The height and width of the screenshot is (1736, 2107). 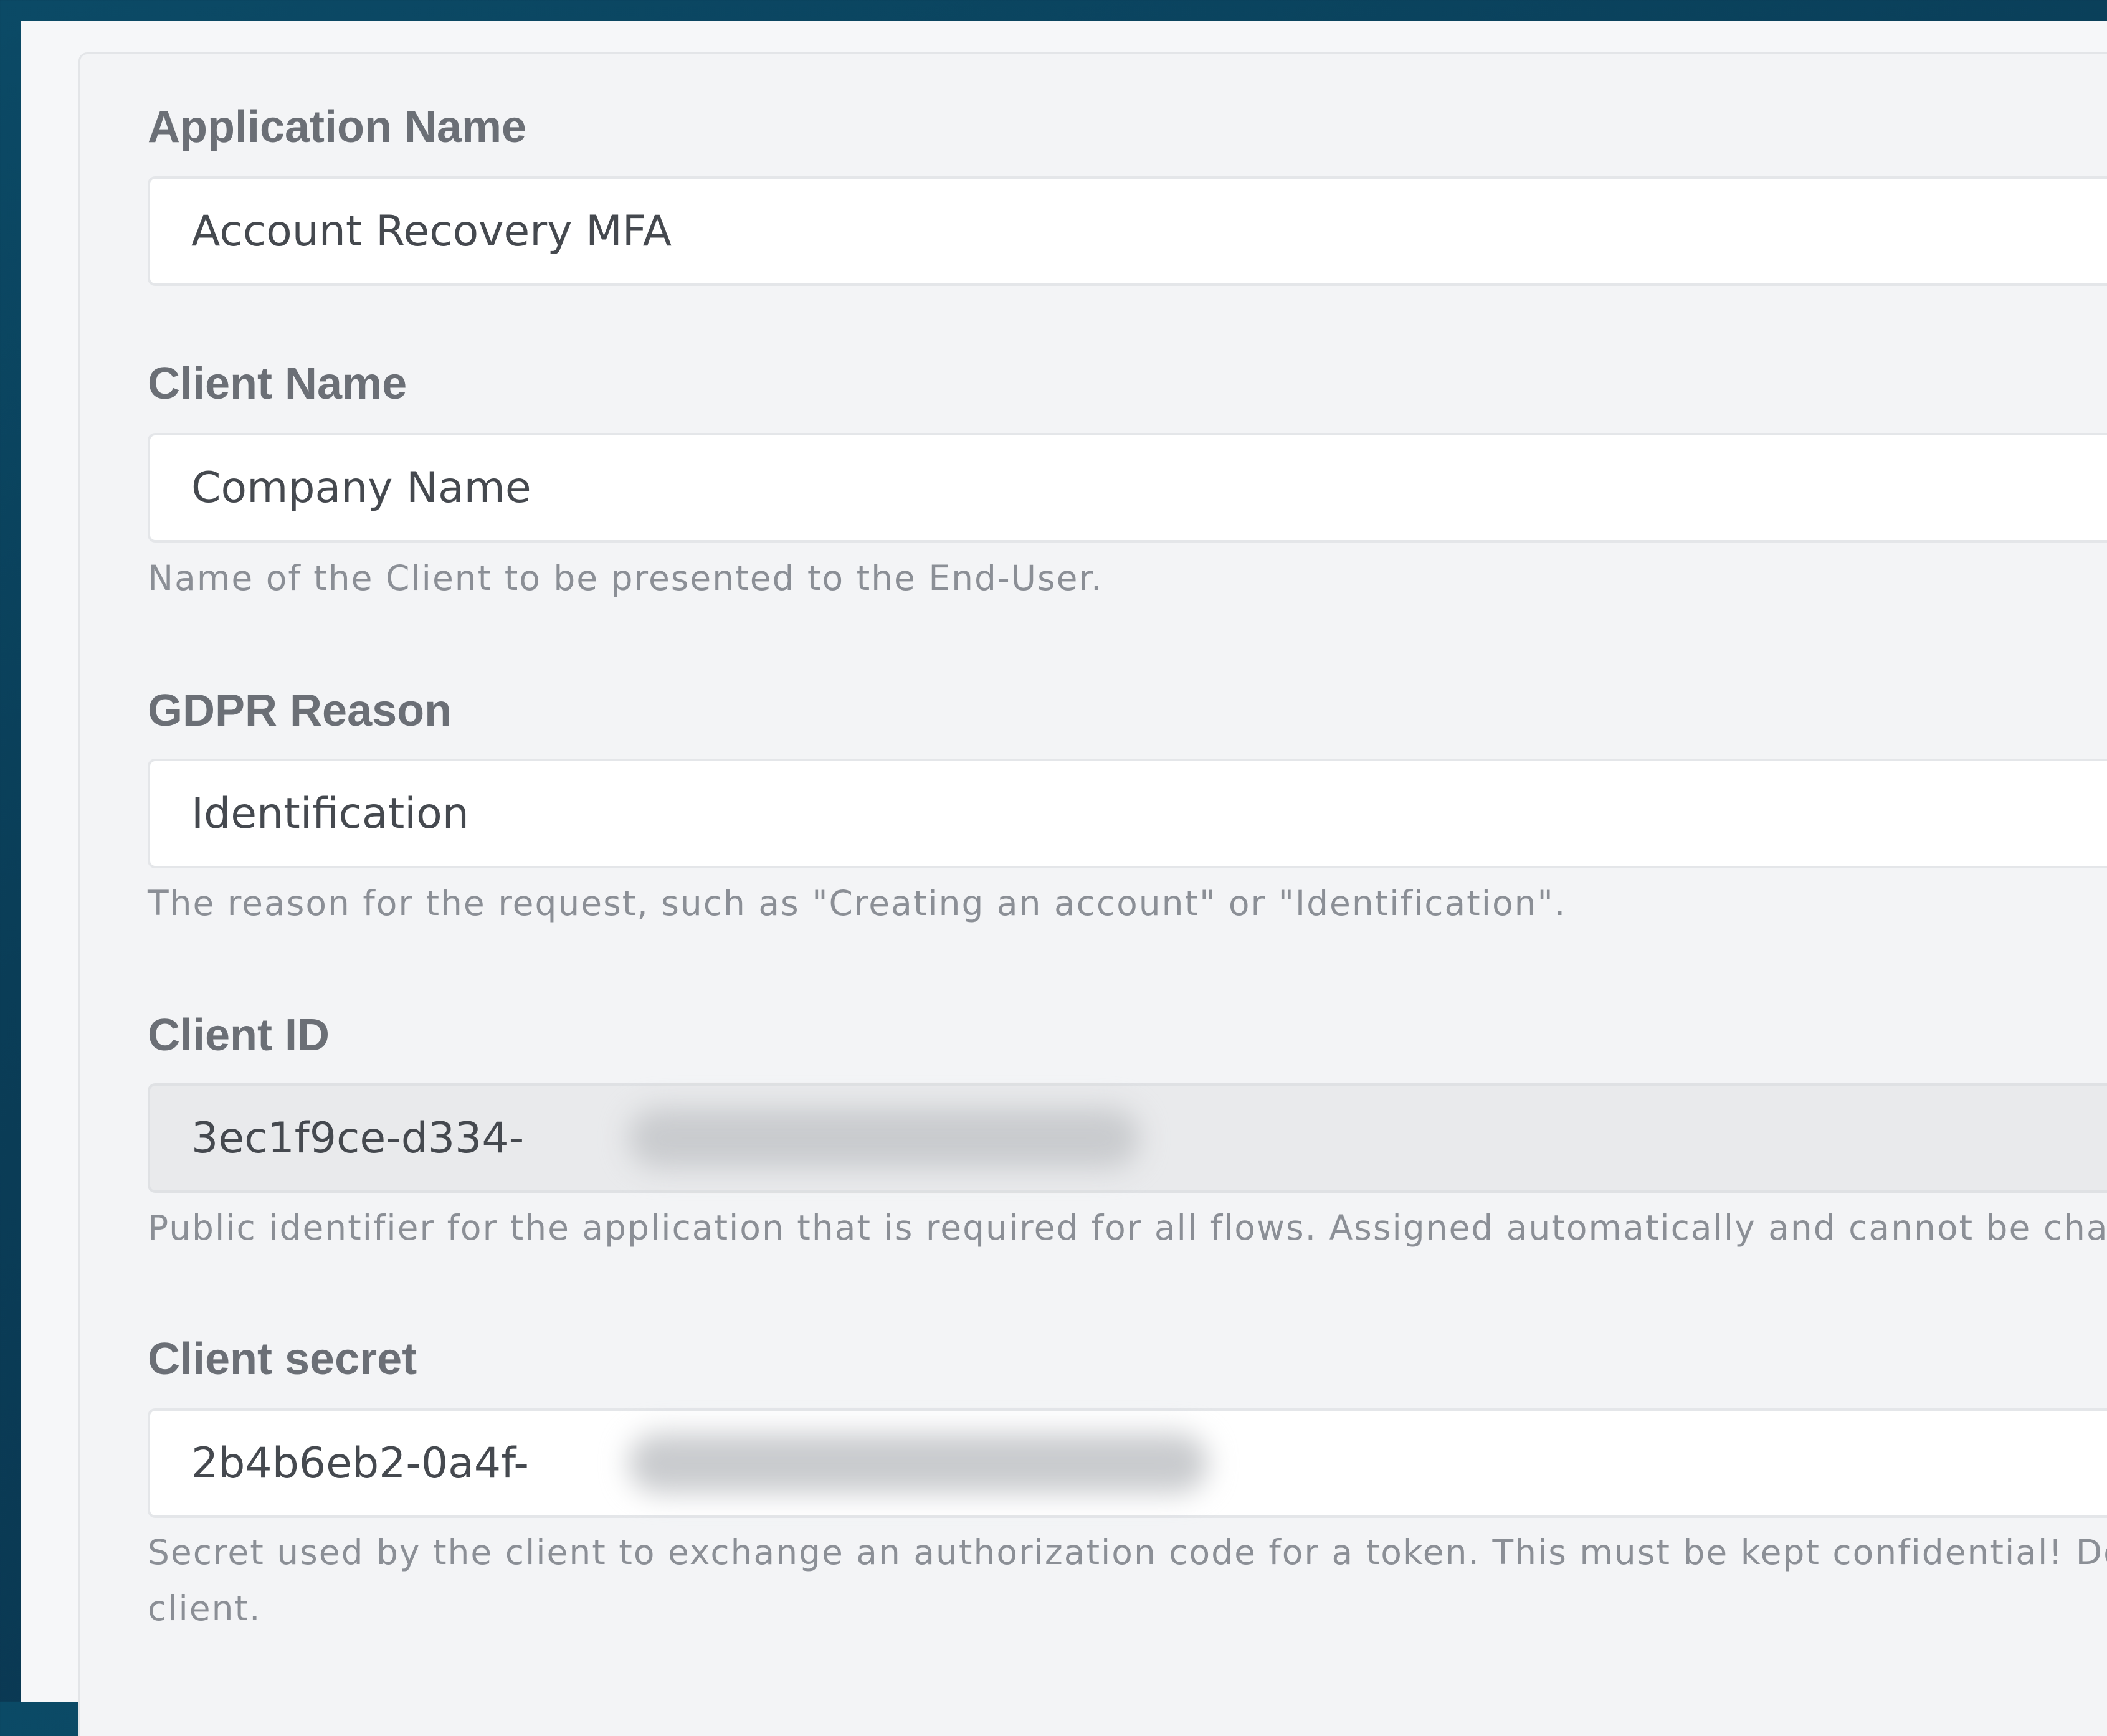 I want to click on client-id-redaction, so click(x=884, y=1138).